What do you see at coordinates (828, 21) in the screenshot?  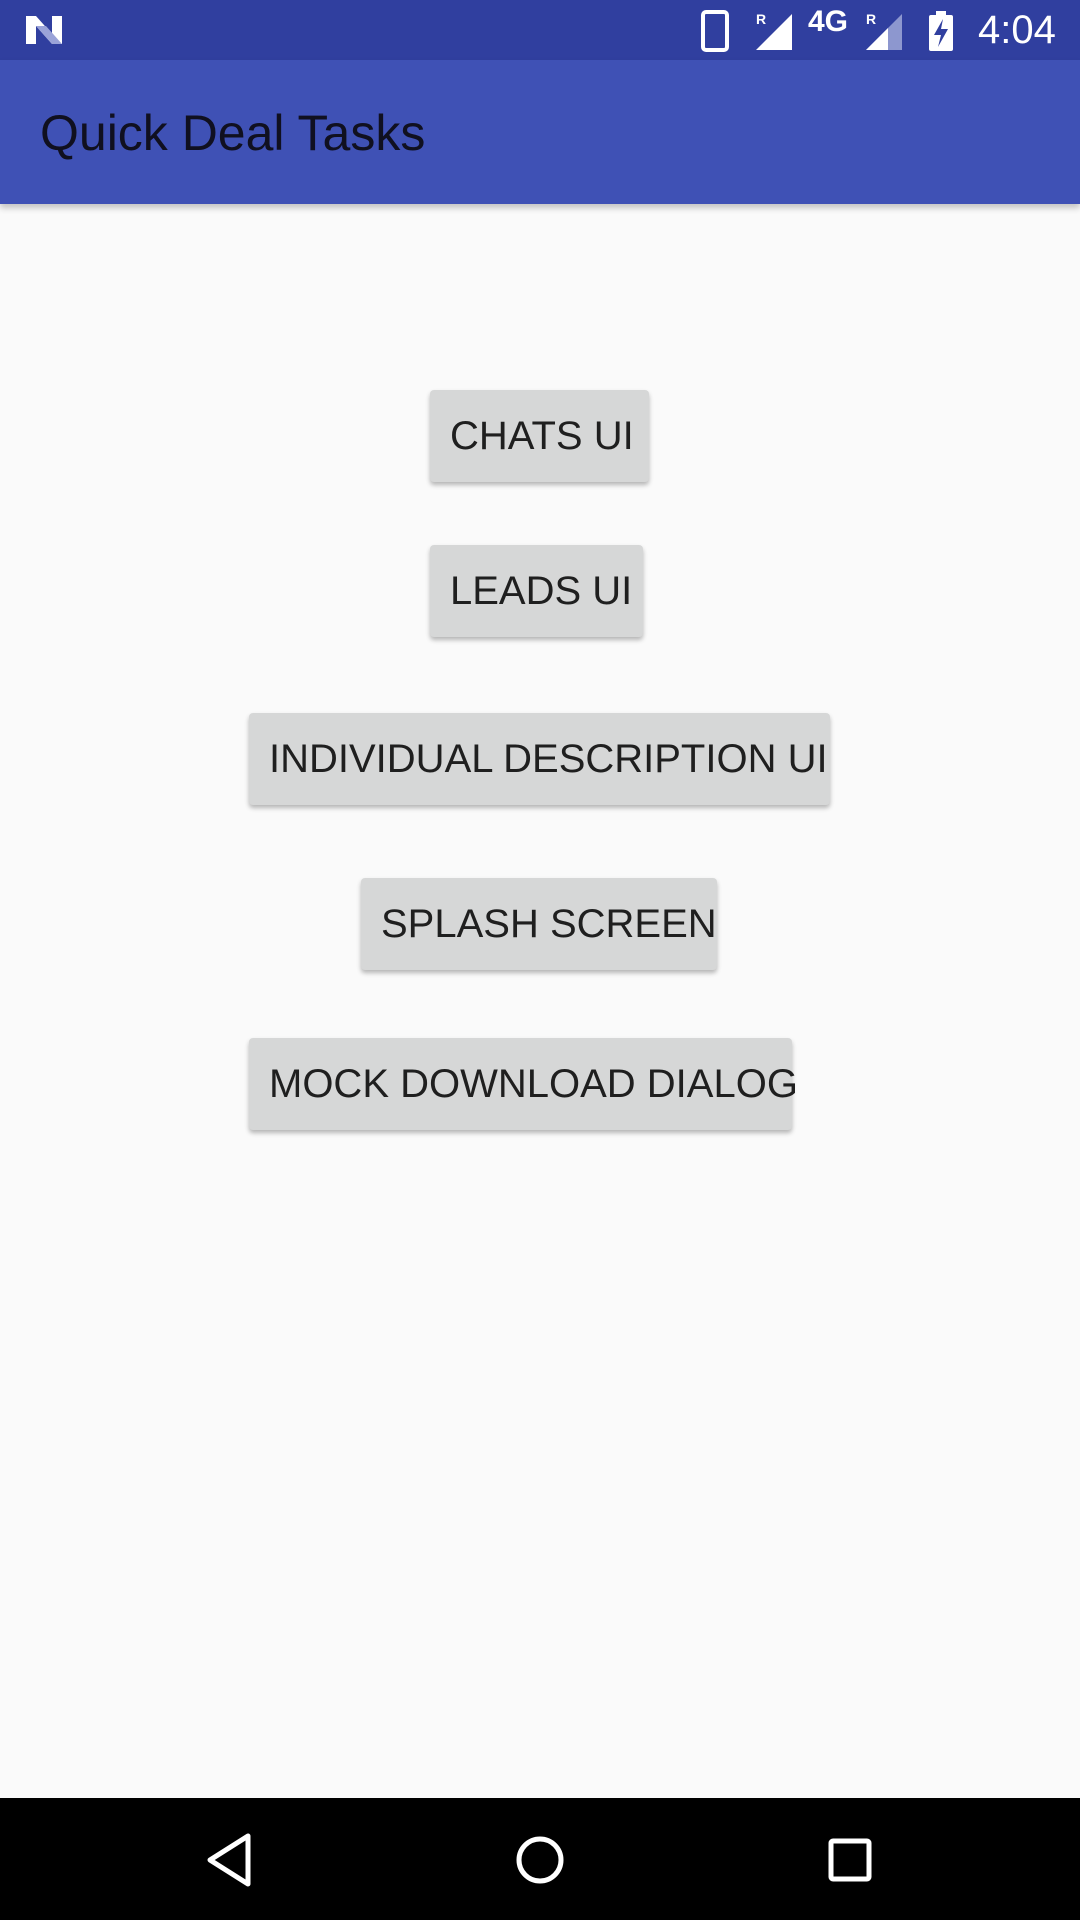 I see `network-type-label: 4G` at bounding box center [828, 21].